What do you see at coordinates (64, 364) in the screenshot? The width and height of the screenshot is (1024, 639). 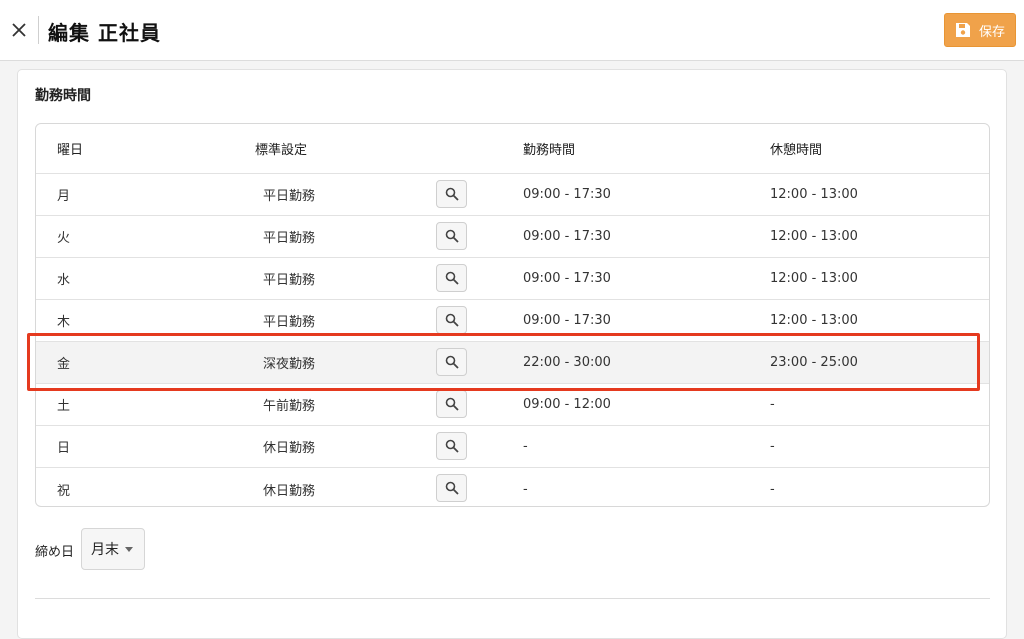 I see `day-cell: 金` at bounding box center [64, 364].